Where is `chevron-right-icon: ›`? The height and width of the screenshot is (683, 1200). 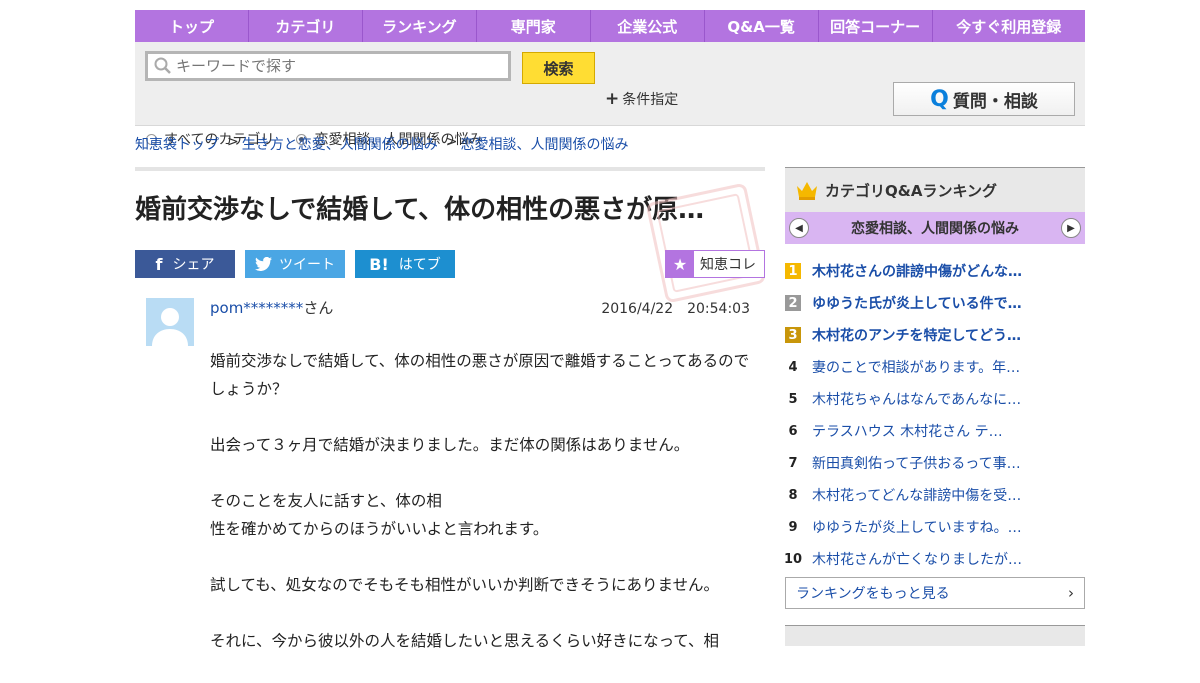 chevron-right-icon: › is located at coordinates (1071, 593).